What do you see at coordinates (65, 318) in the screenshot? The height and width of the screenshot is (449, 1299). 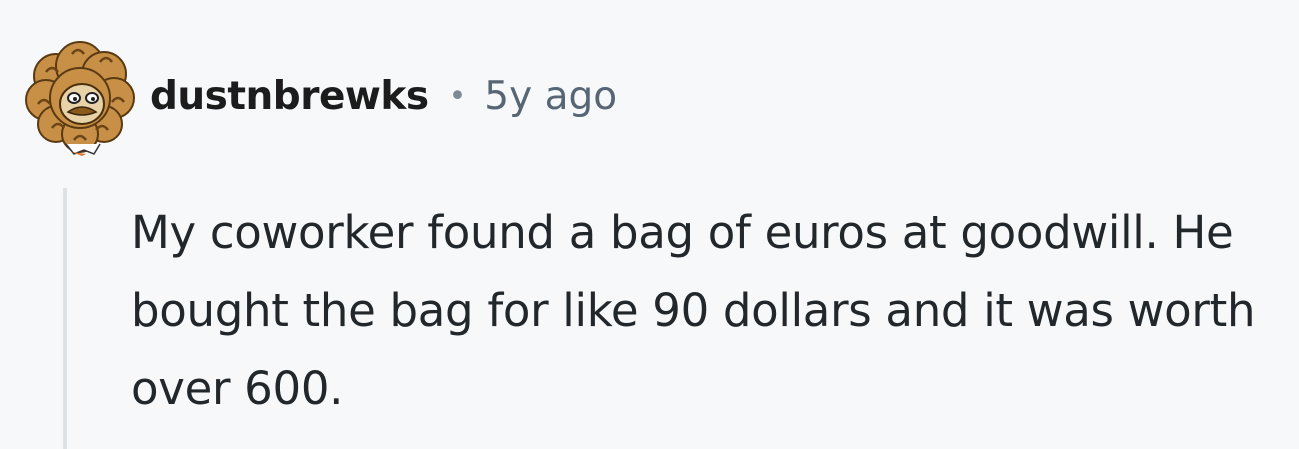 I see `thread-line` at bounding box center [65, 318].